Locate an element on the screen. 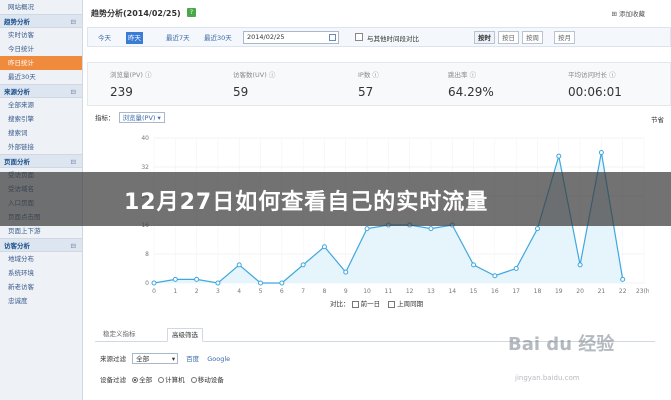 This screenshot has height=400, width=671. metric-avg-duration: 平均访问时长 ⓘ 00:06:01 is located at coordinates (595, 85).